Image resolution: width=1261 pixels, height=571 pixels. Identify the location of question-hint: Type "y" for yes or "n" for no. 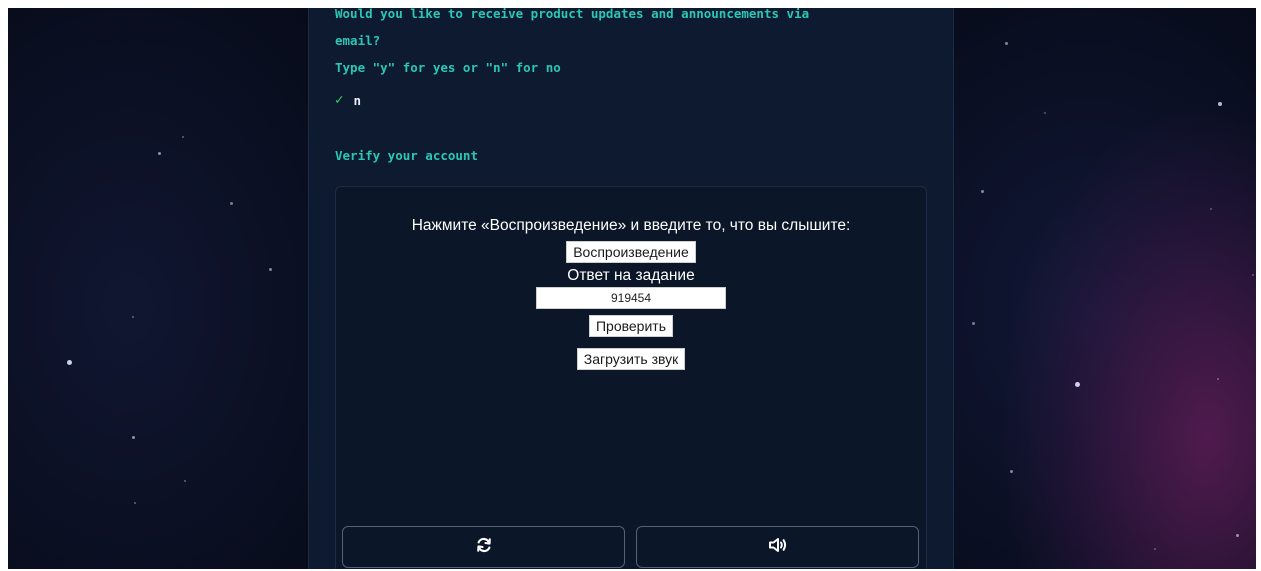
(448, 67).